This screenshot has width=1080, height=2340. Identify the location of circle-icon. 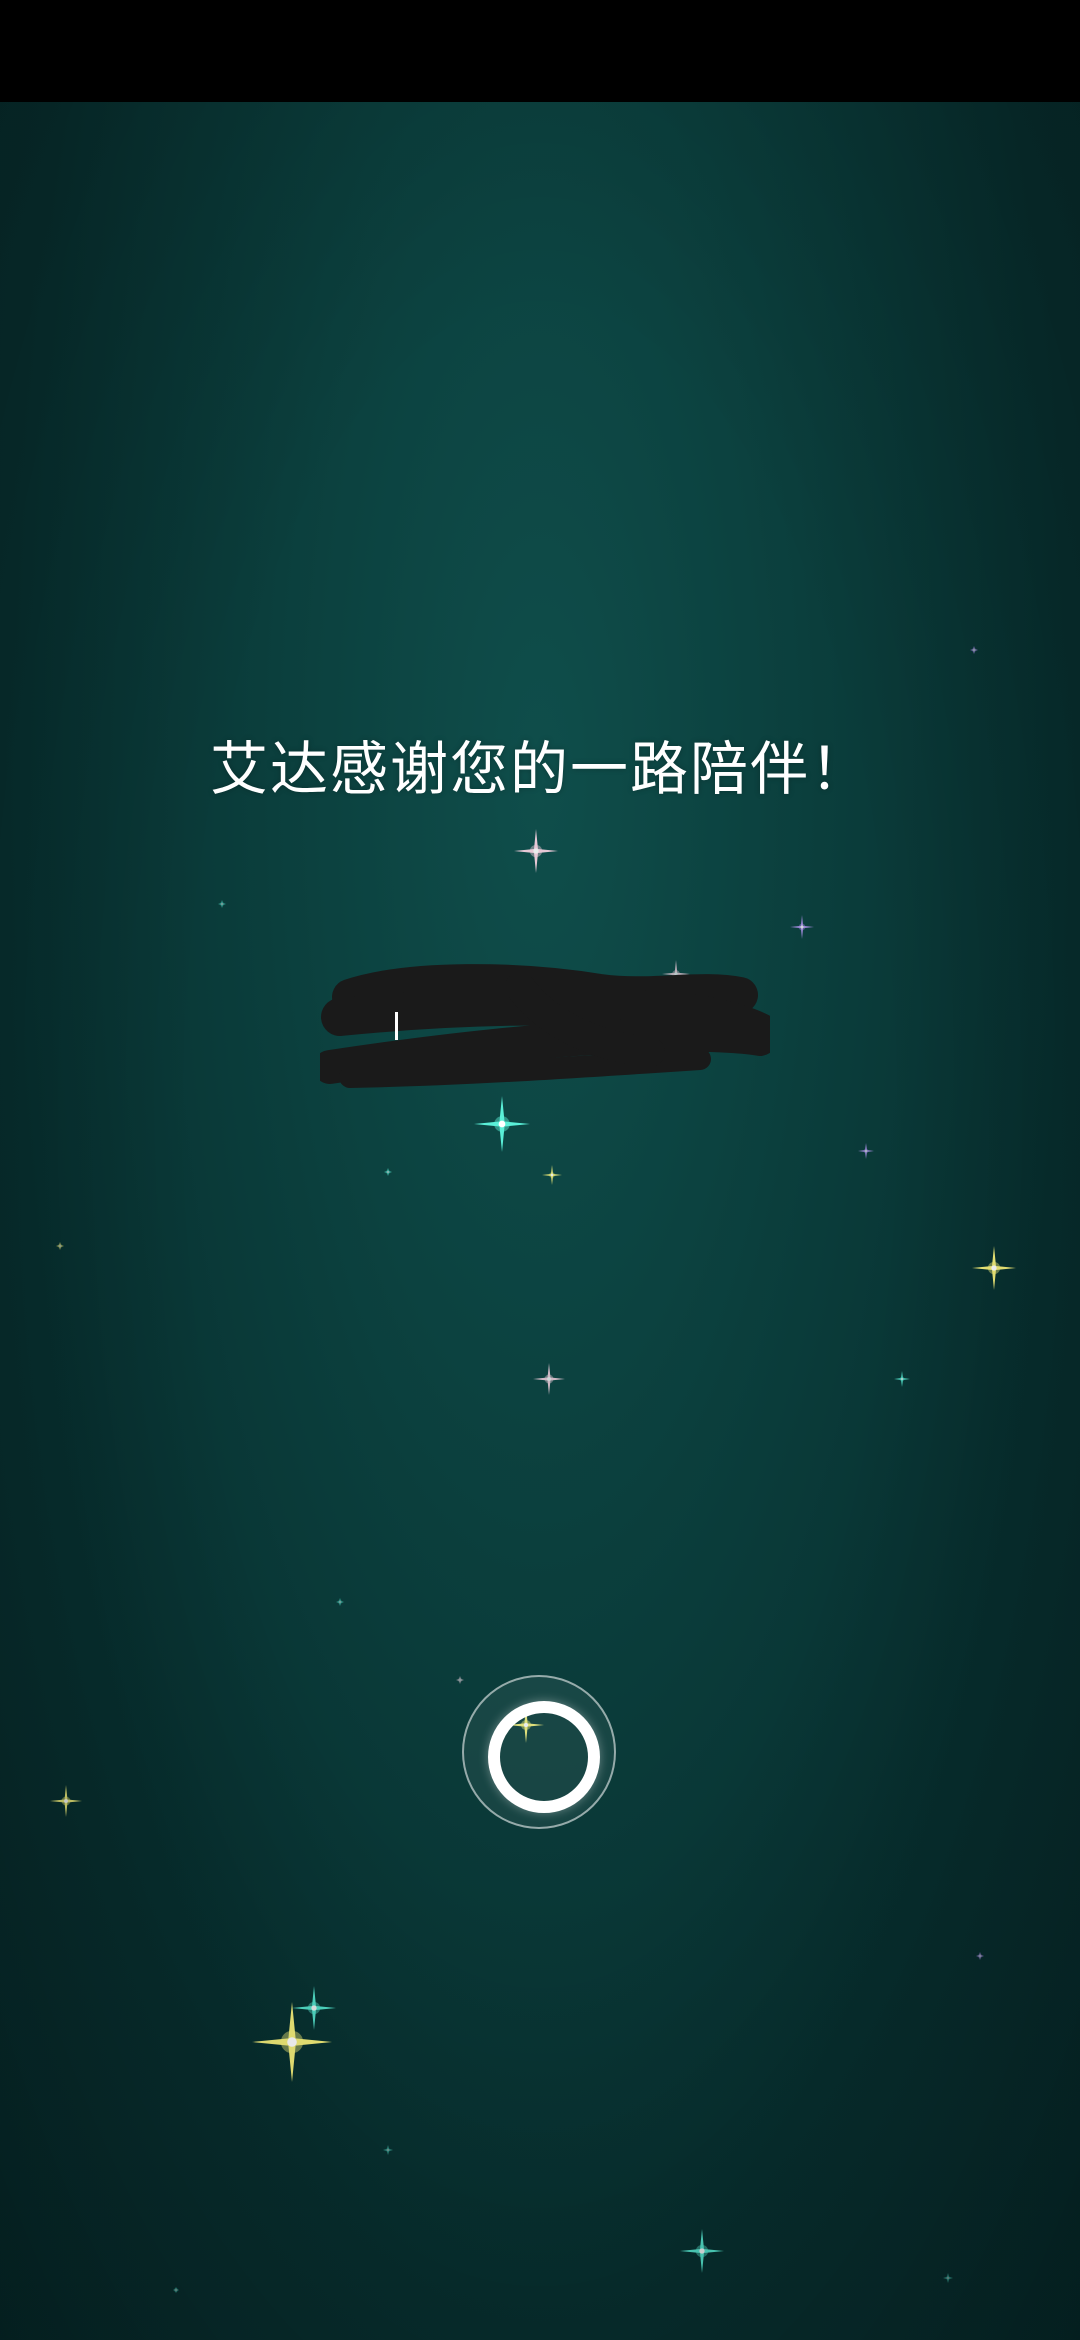
(544, 1757).